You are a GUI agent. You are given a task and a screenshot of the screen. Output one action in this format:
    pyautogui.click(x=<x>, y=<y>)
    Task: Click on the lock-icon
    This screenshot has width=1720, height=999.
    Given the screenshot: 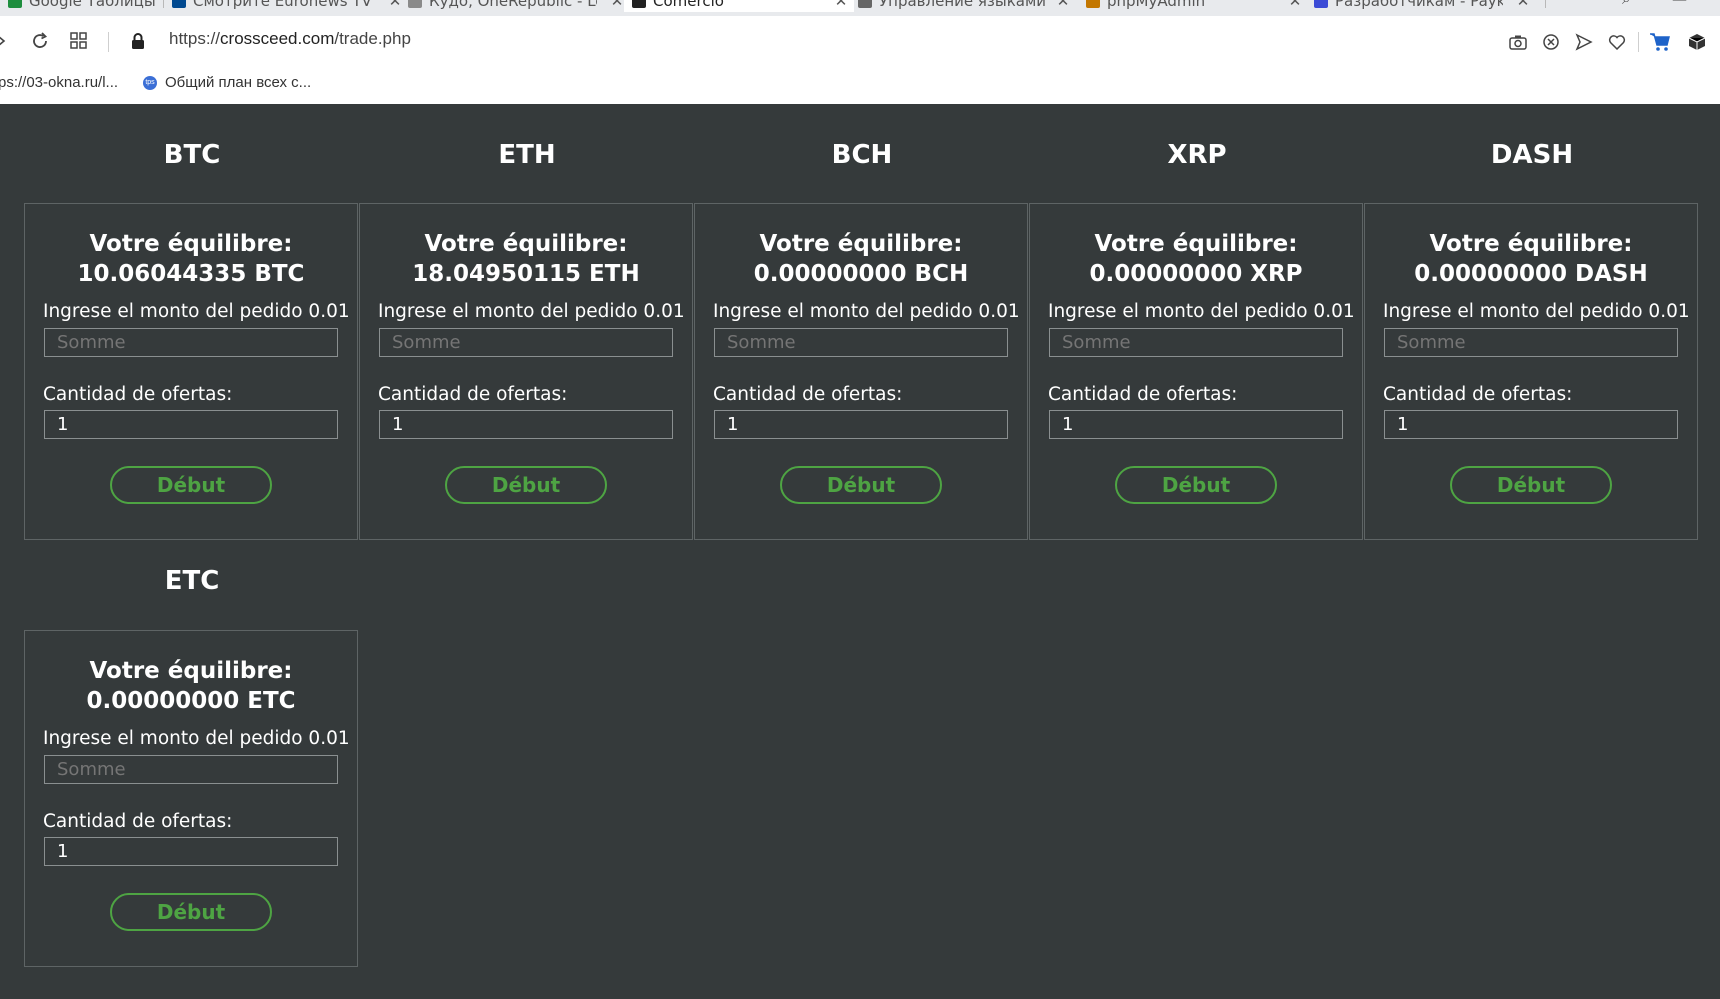 What is the action you would take?
    pyautogui.click(x=138, y=41)
    